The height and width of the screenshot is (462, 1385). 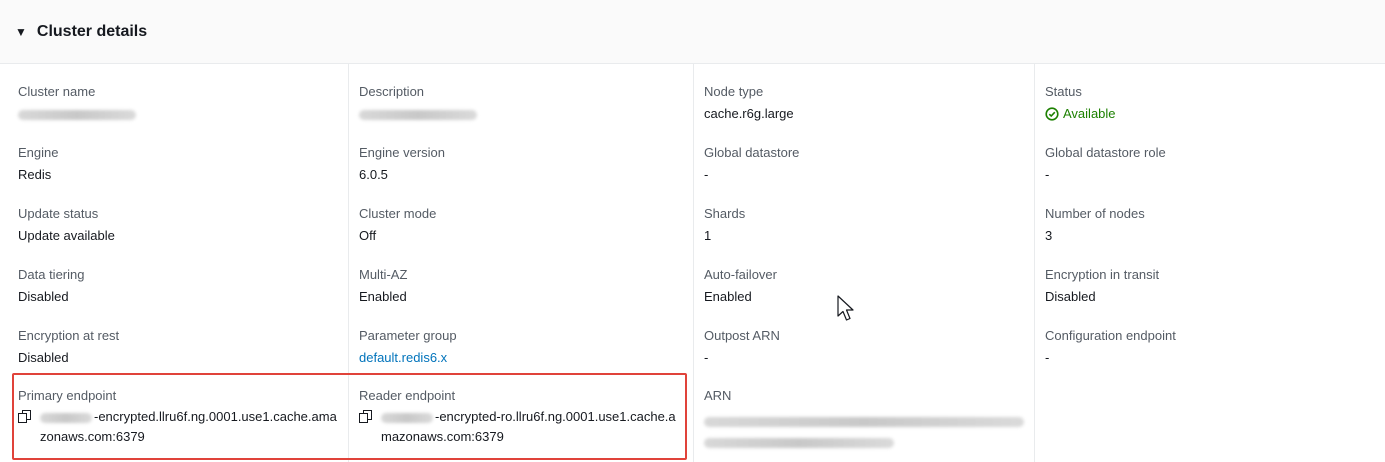 What do you see at coordinates (864, 346) in the screenshot?
I see `field-outpost-arn: Outpost ARN -` at bounding box center [864, 346].